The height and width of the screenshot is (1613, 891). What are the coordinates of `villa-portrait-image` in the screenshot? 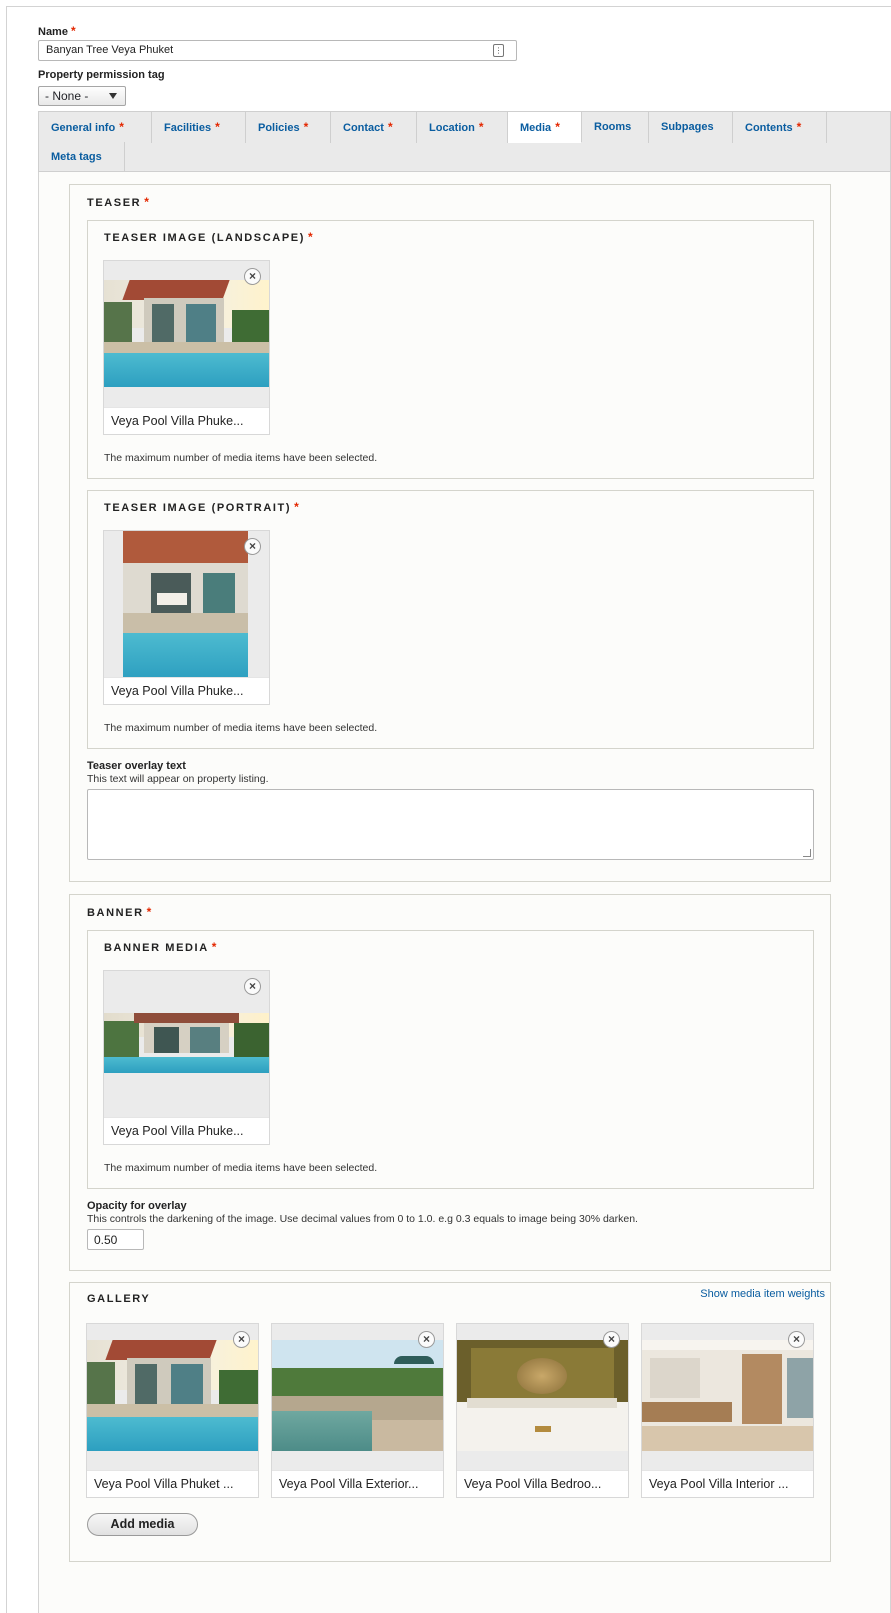 It's located at (185, 605).